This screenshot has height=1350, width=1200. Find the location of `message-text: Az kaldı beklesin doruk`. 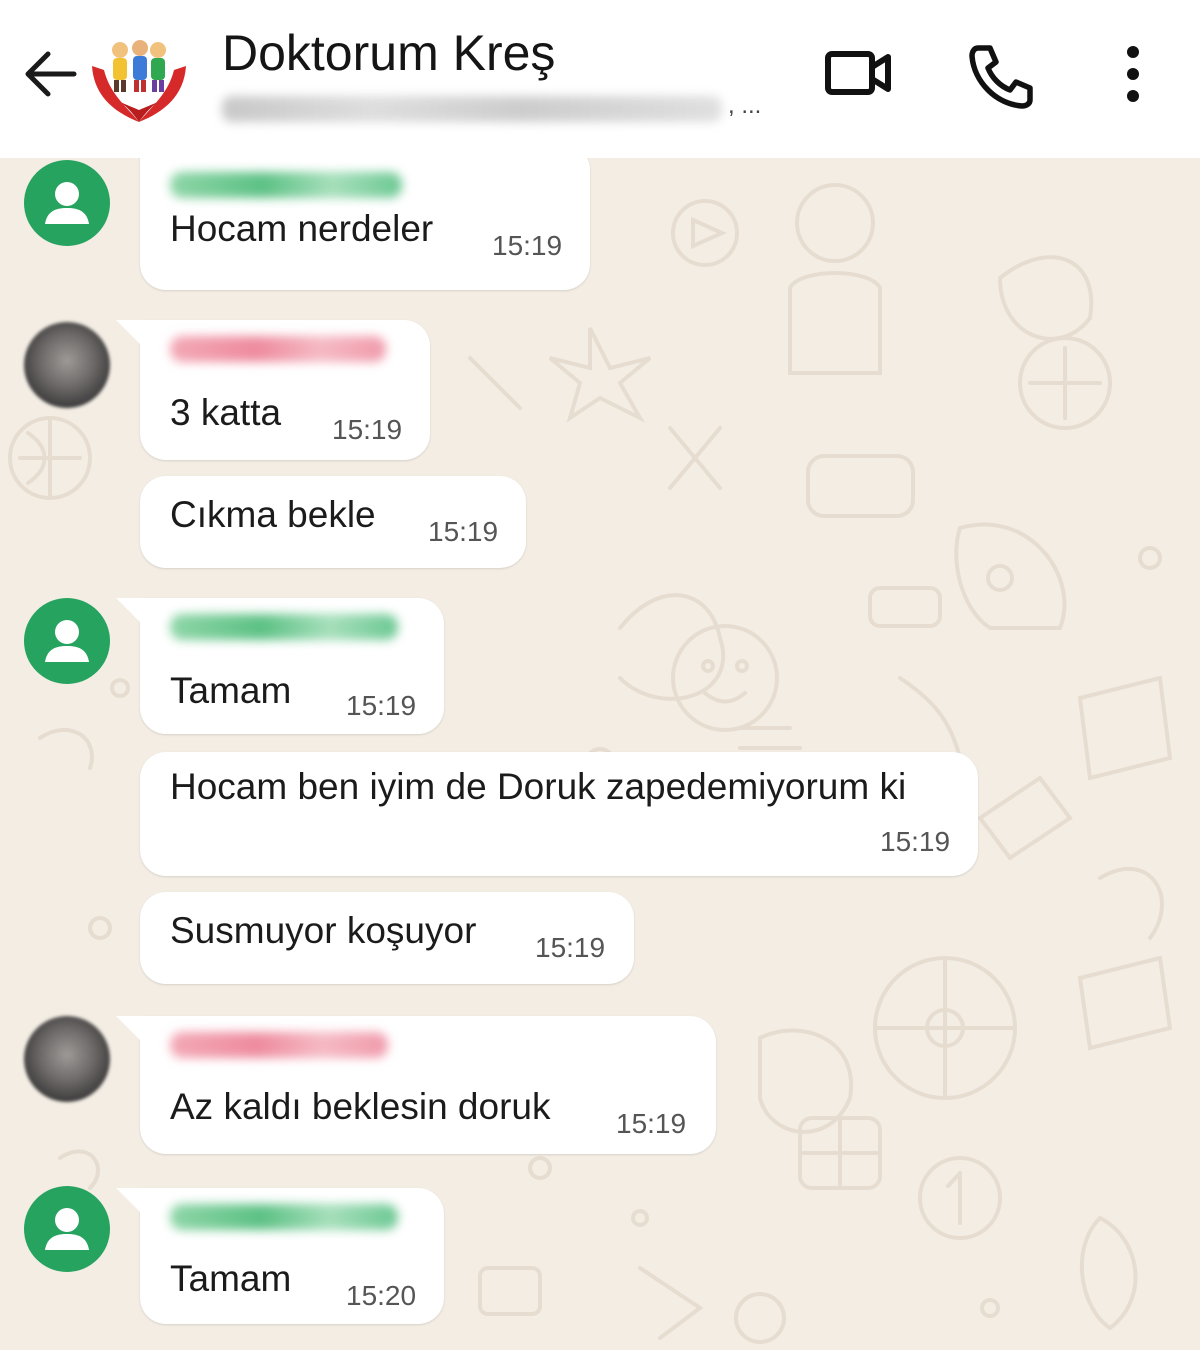

message-text: Az kaldı beklesin doruk is located at coordinates (360, 1106).